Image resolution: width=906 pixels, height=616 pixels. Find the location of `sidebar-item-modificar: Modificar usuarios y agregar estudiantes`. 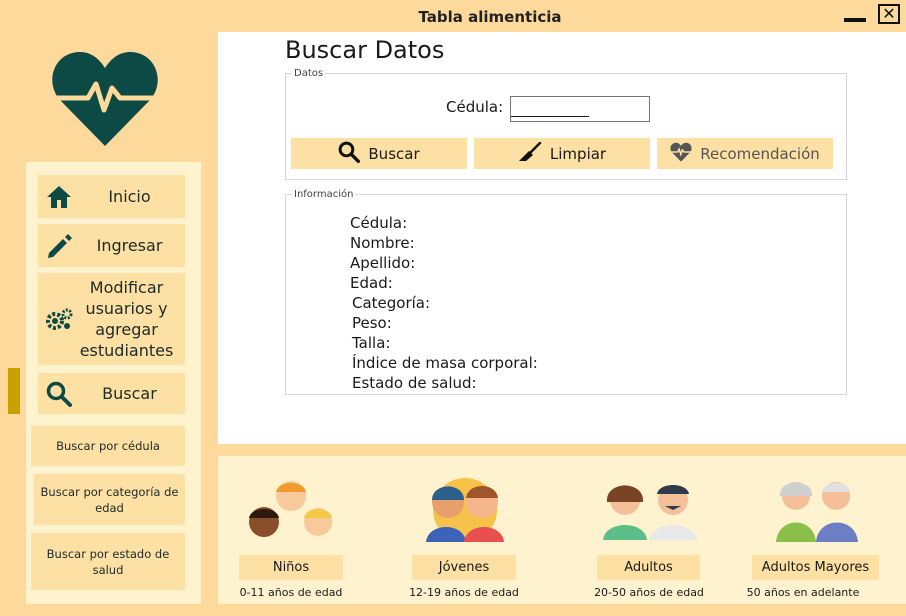

sidebar-item-modificar: Modificar usuarios y agregar estudiantes is located at coordinates (111, 319).